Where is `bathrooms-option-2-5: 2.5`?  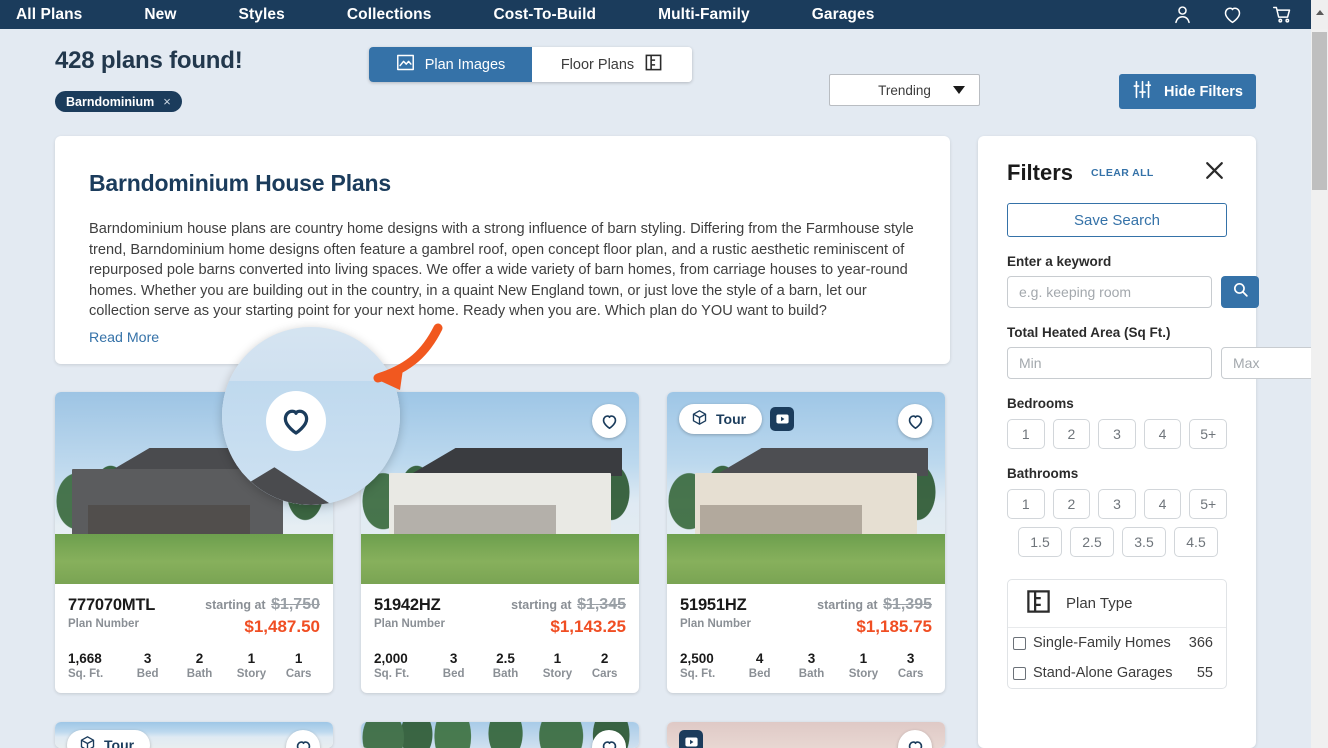
bathrooms-option-2-5: 2.5 is located at coordinates (1092, 542).